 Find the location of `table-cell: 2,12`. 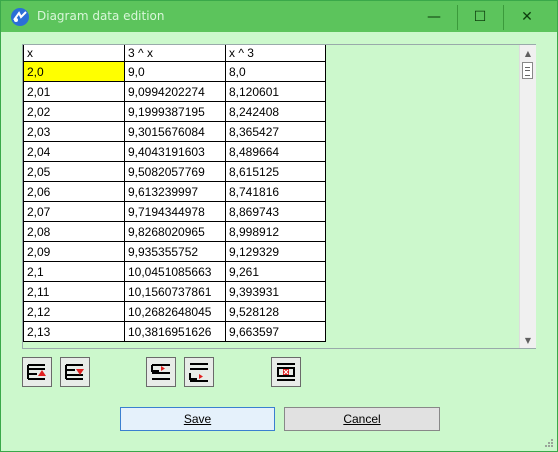

table-cell: 2,12 is located at coordinates (74, 311).